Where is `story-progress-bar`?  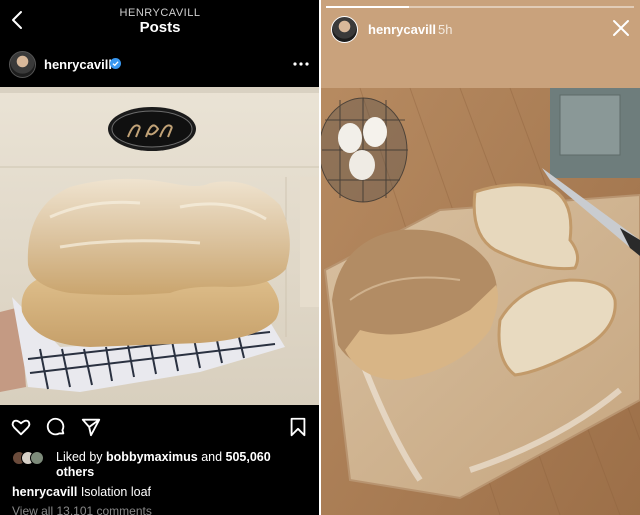
story-progress-bar is located at coordinates (480, 7).